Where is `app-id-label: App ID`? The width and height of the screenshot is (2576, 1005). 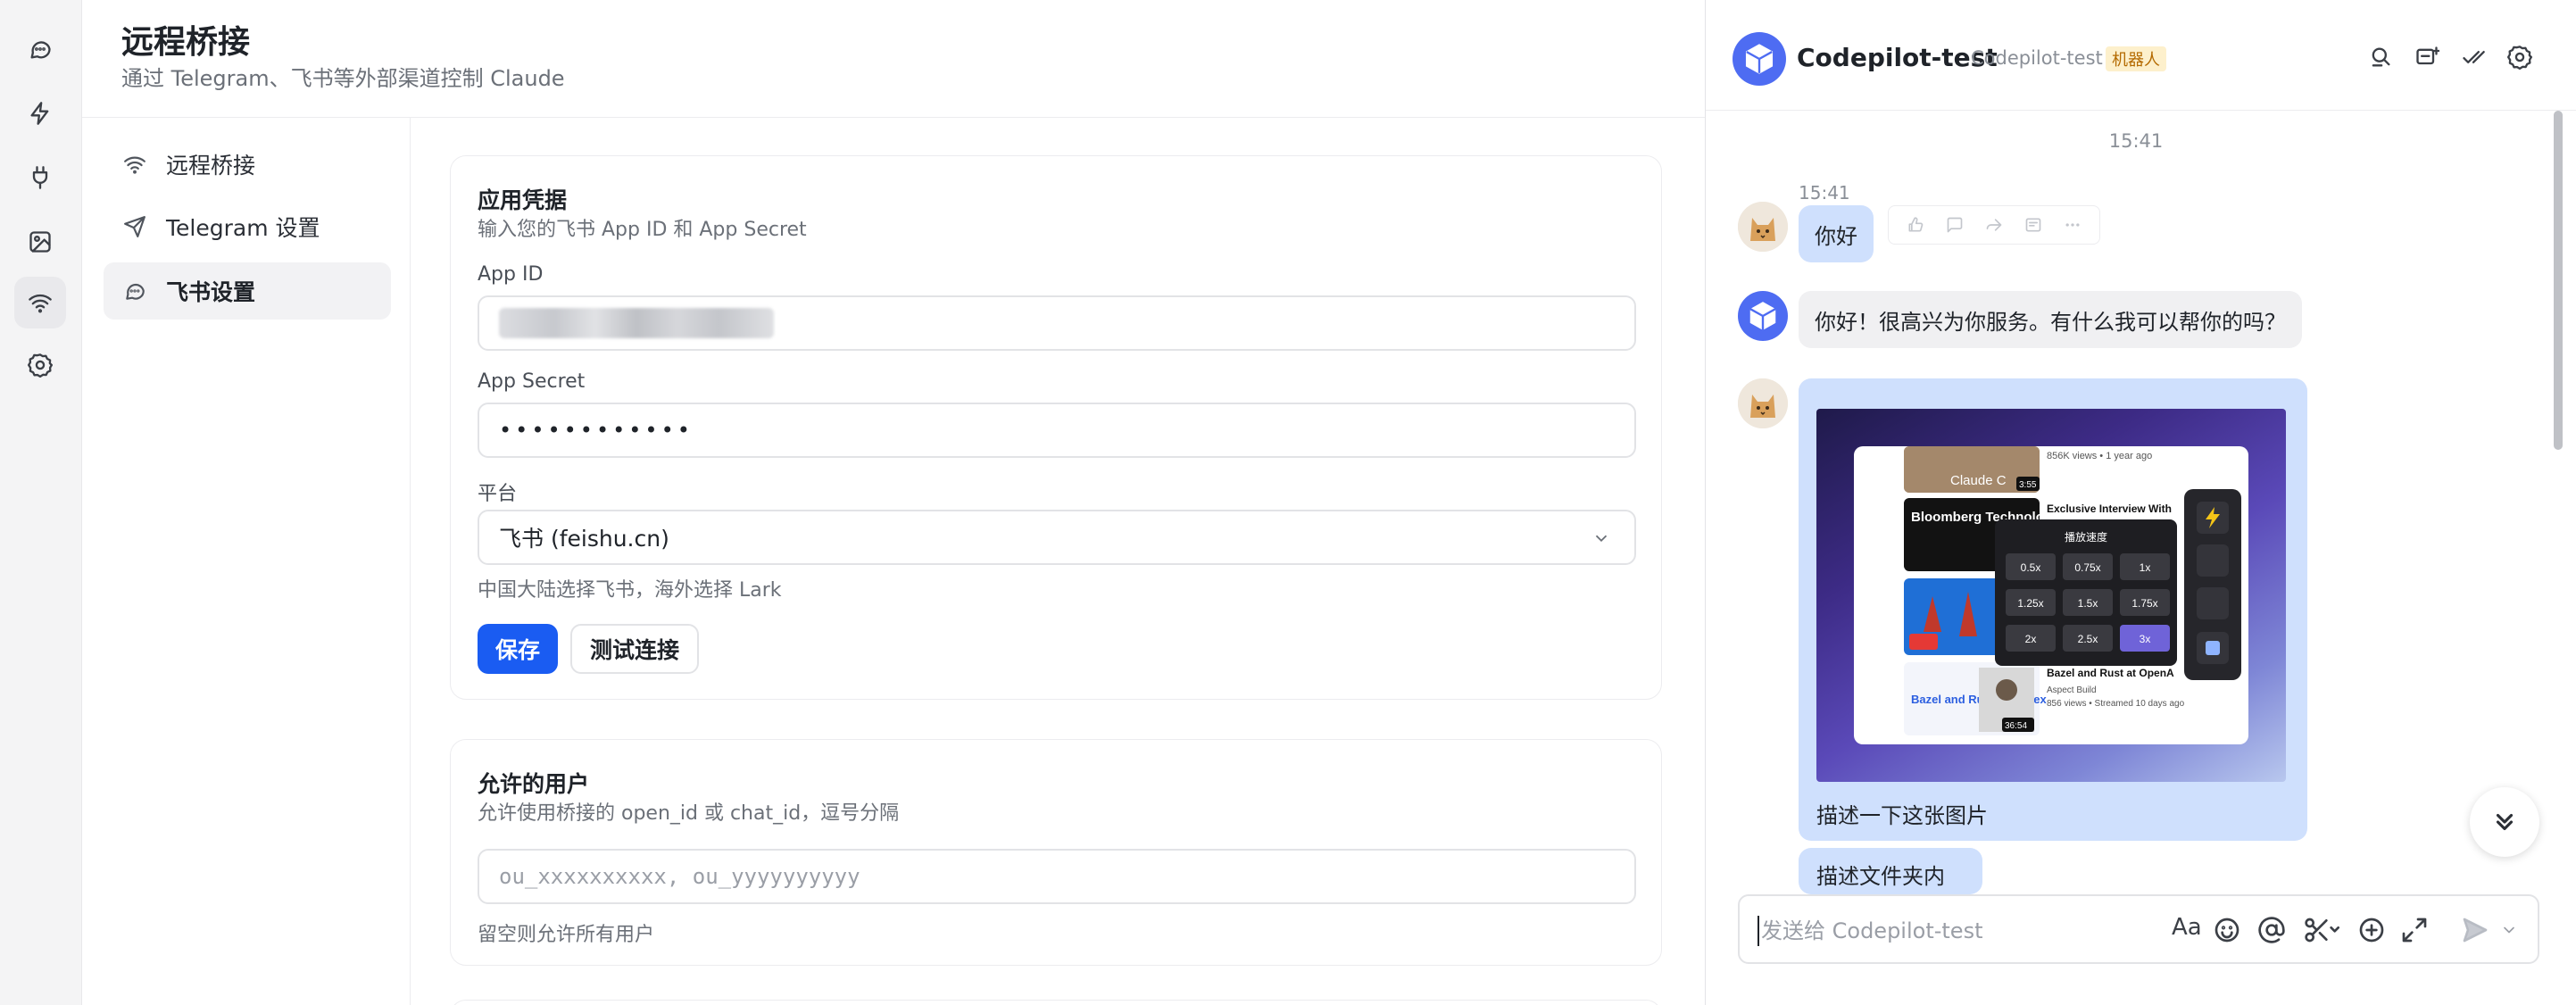
app-id-label: App ID is located at coordinates (511, 274).